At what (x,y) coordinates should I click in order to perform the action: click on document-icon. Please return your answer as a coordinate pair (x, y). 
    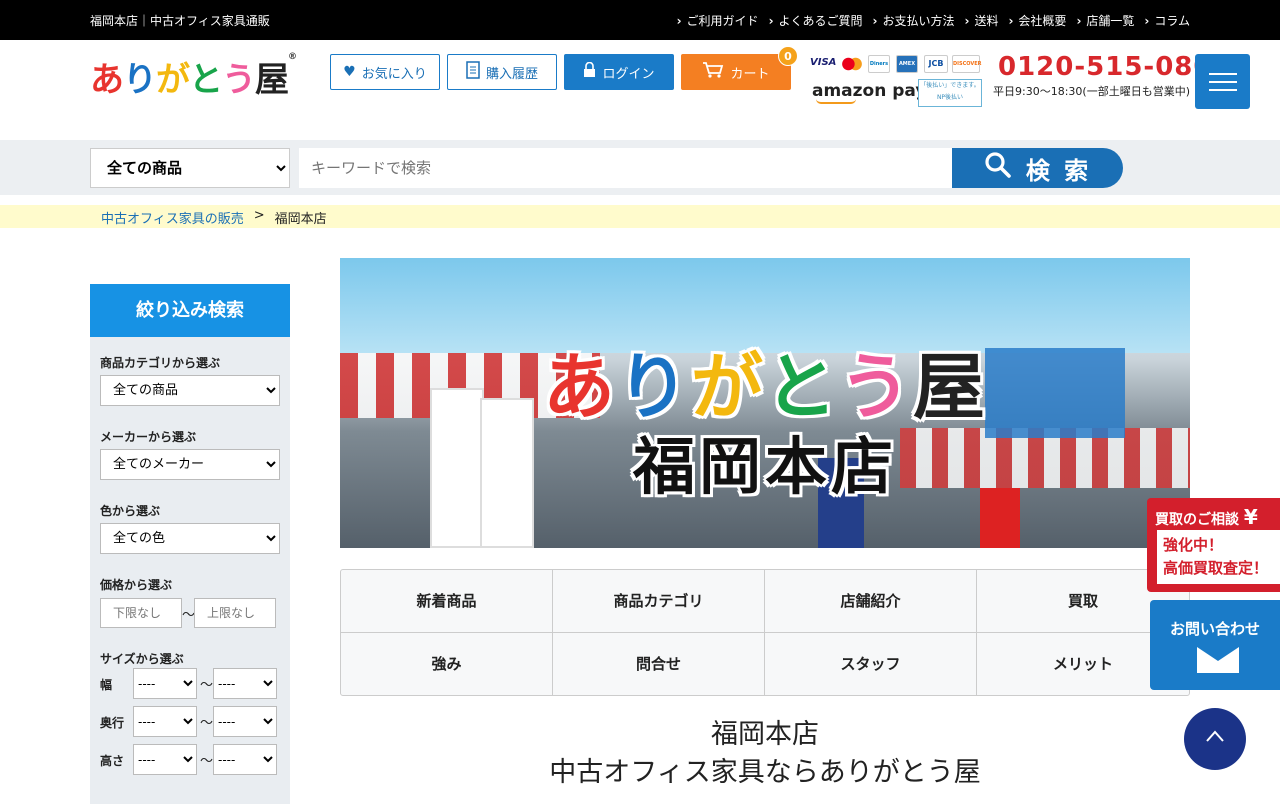
    Looking at the image, I should click on (473, 72).